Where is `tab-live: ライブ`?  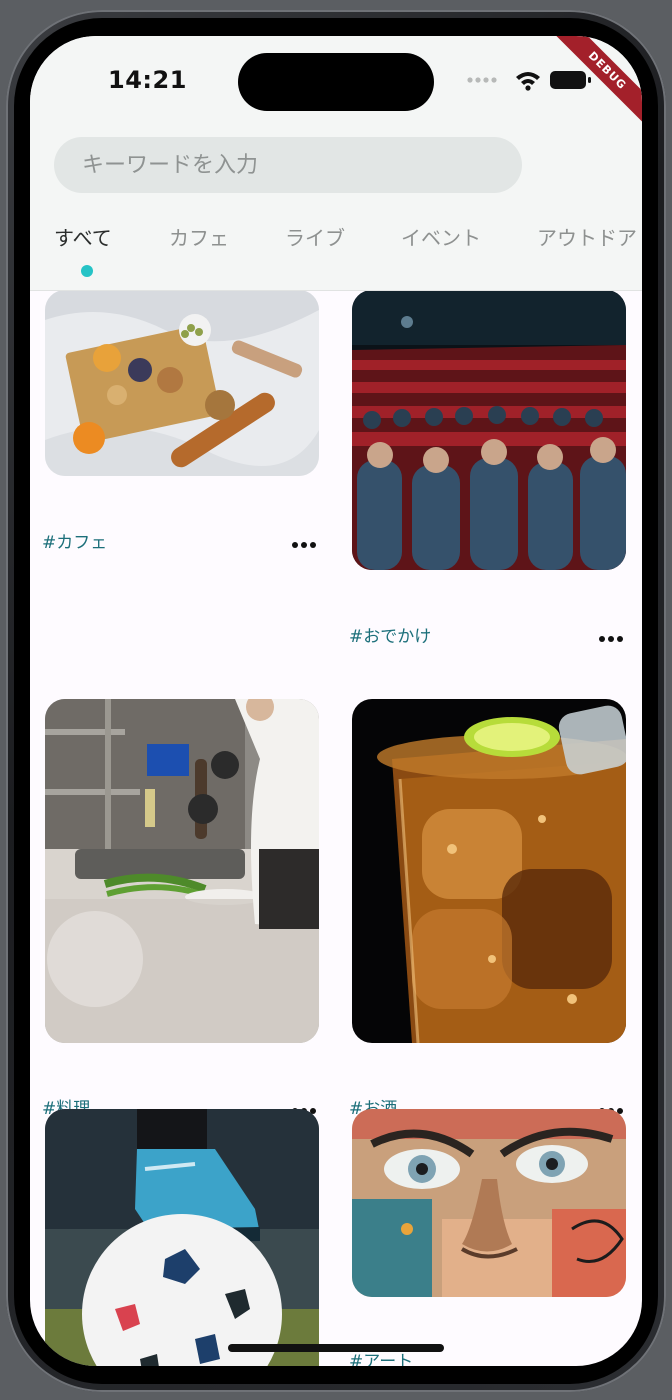 tab-live: ライブ is located at coordinates (315, 236).